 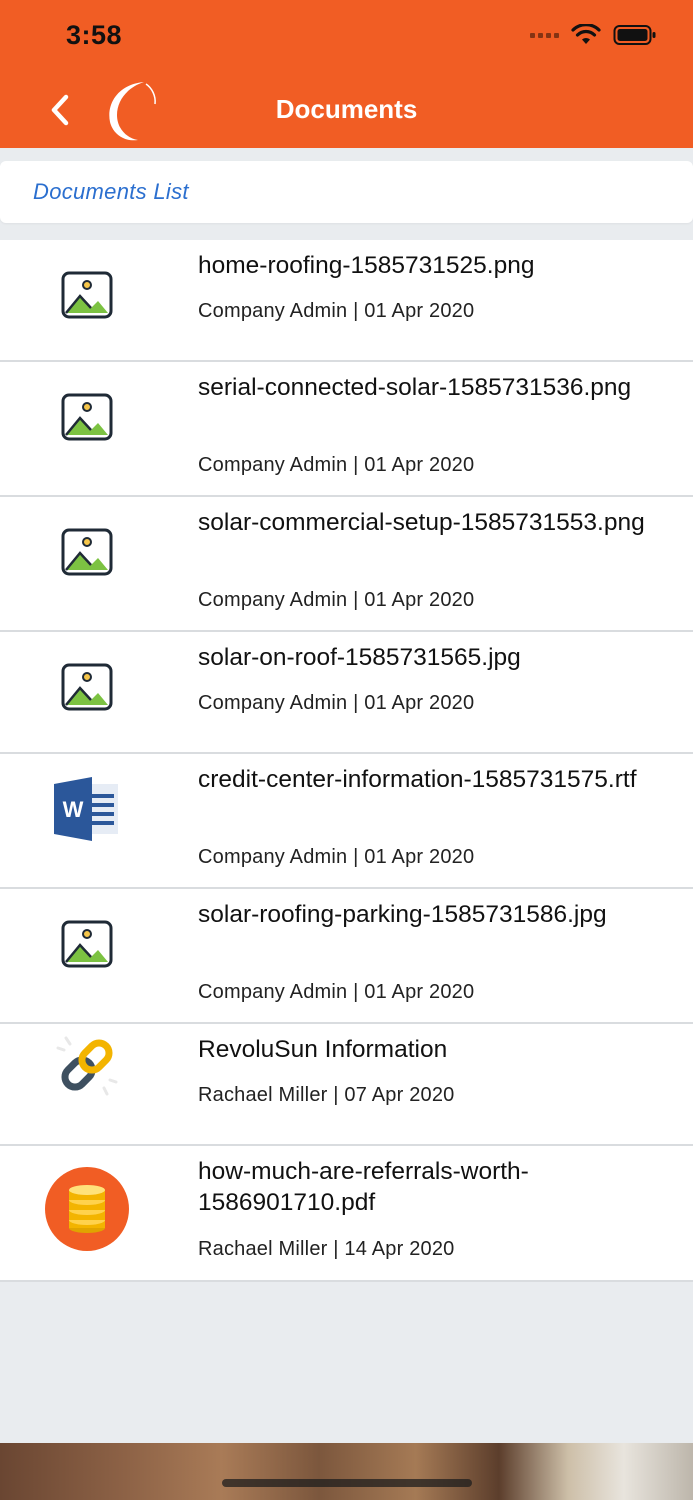 What do you see at coordinates (346, 1471) in the screenshot?
I see `background-photo` at bounding box center [346, 1471].